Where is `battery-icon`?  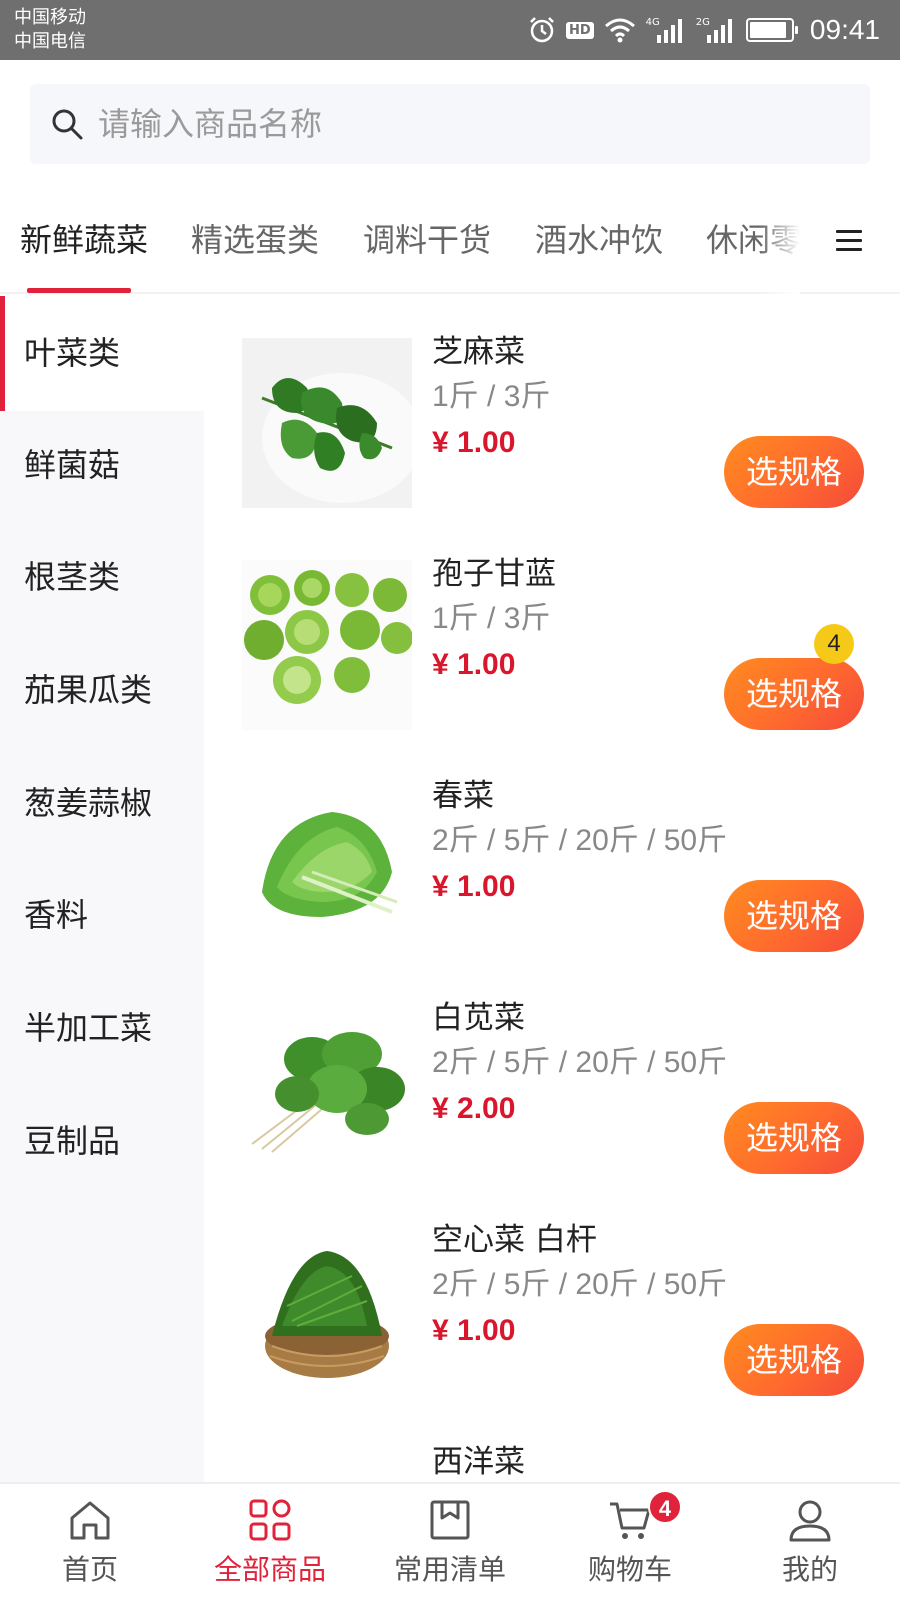
battery-icon is located at coordinates (771, 30).